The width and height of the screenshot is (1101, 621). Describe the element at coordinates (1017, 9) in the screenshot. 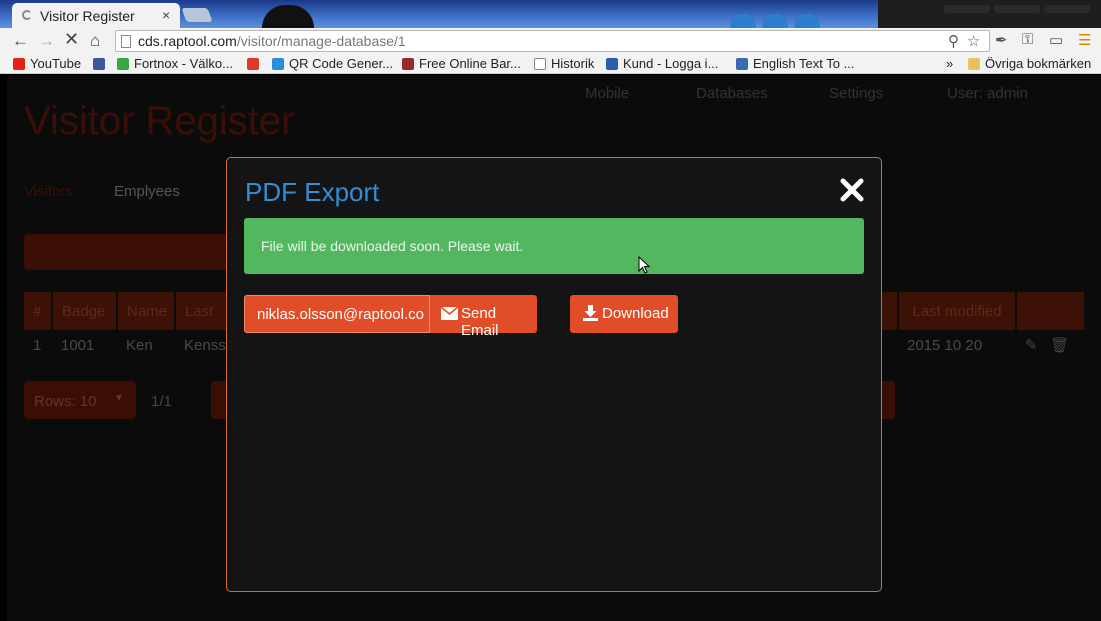

I see `maximize-button` at that location.